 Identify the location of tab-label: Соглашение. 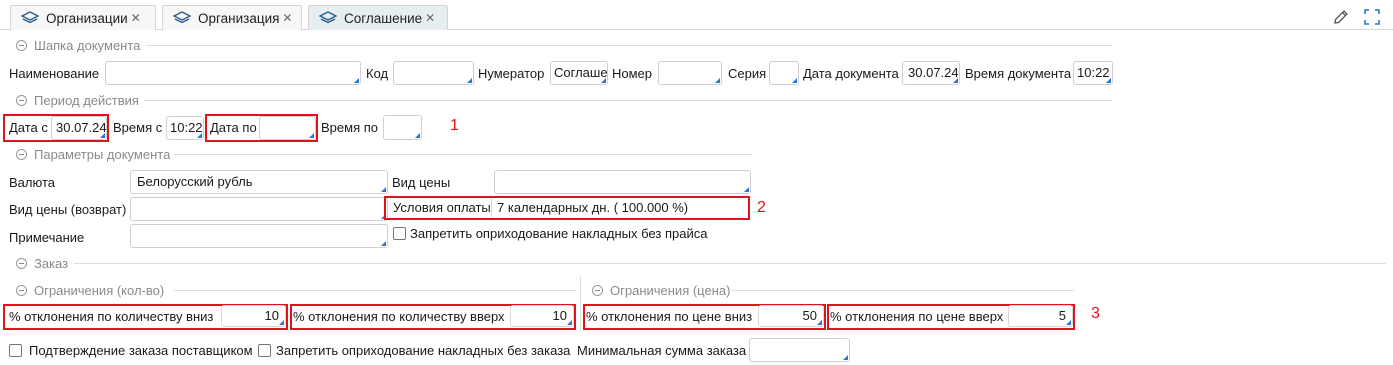
(383, 18).